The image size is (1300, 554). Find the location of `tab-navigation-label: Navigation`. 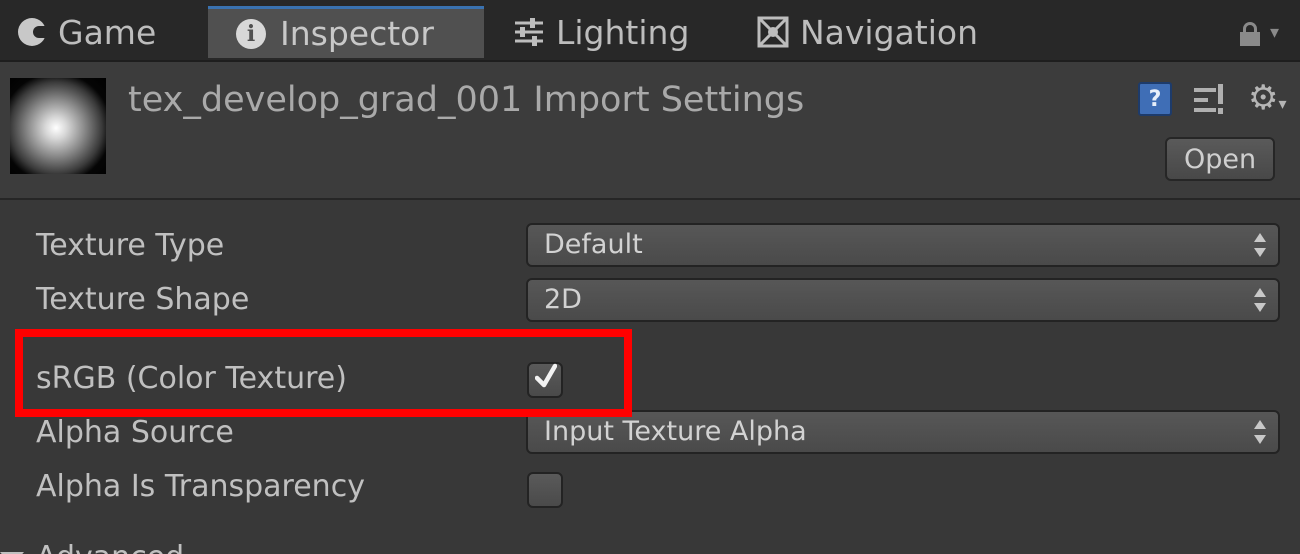

tab-navigation-label: Navigation is located at coordinates (889, 32).